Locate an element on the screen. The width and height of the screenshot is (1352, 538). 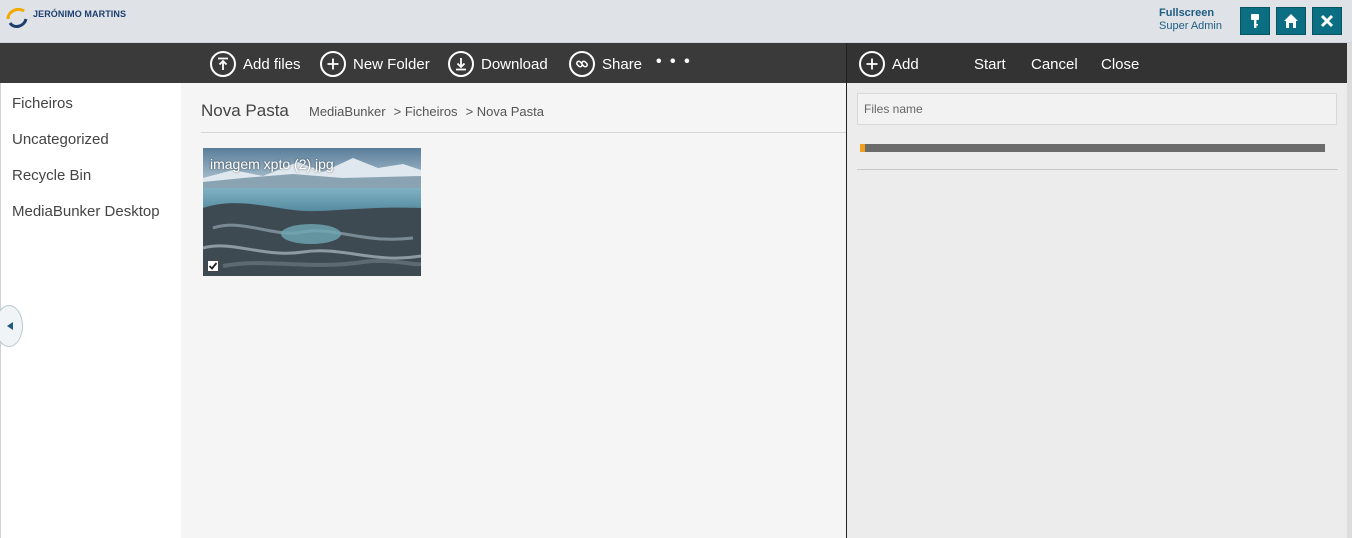
files-name-input is located at coordinates (1097, 109).